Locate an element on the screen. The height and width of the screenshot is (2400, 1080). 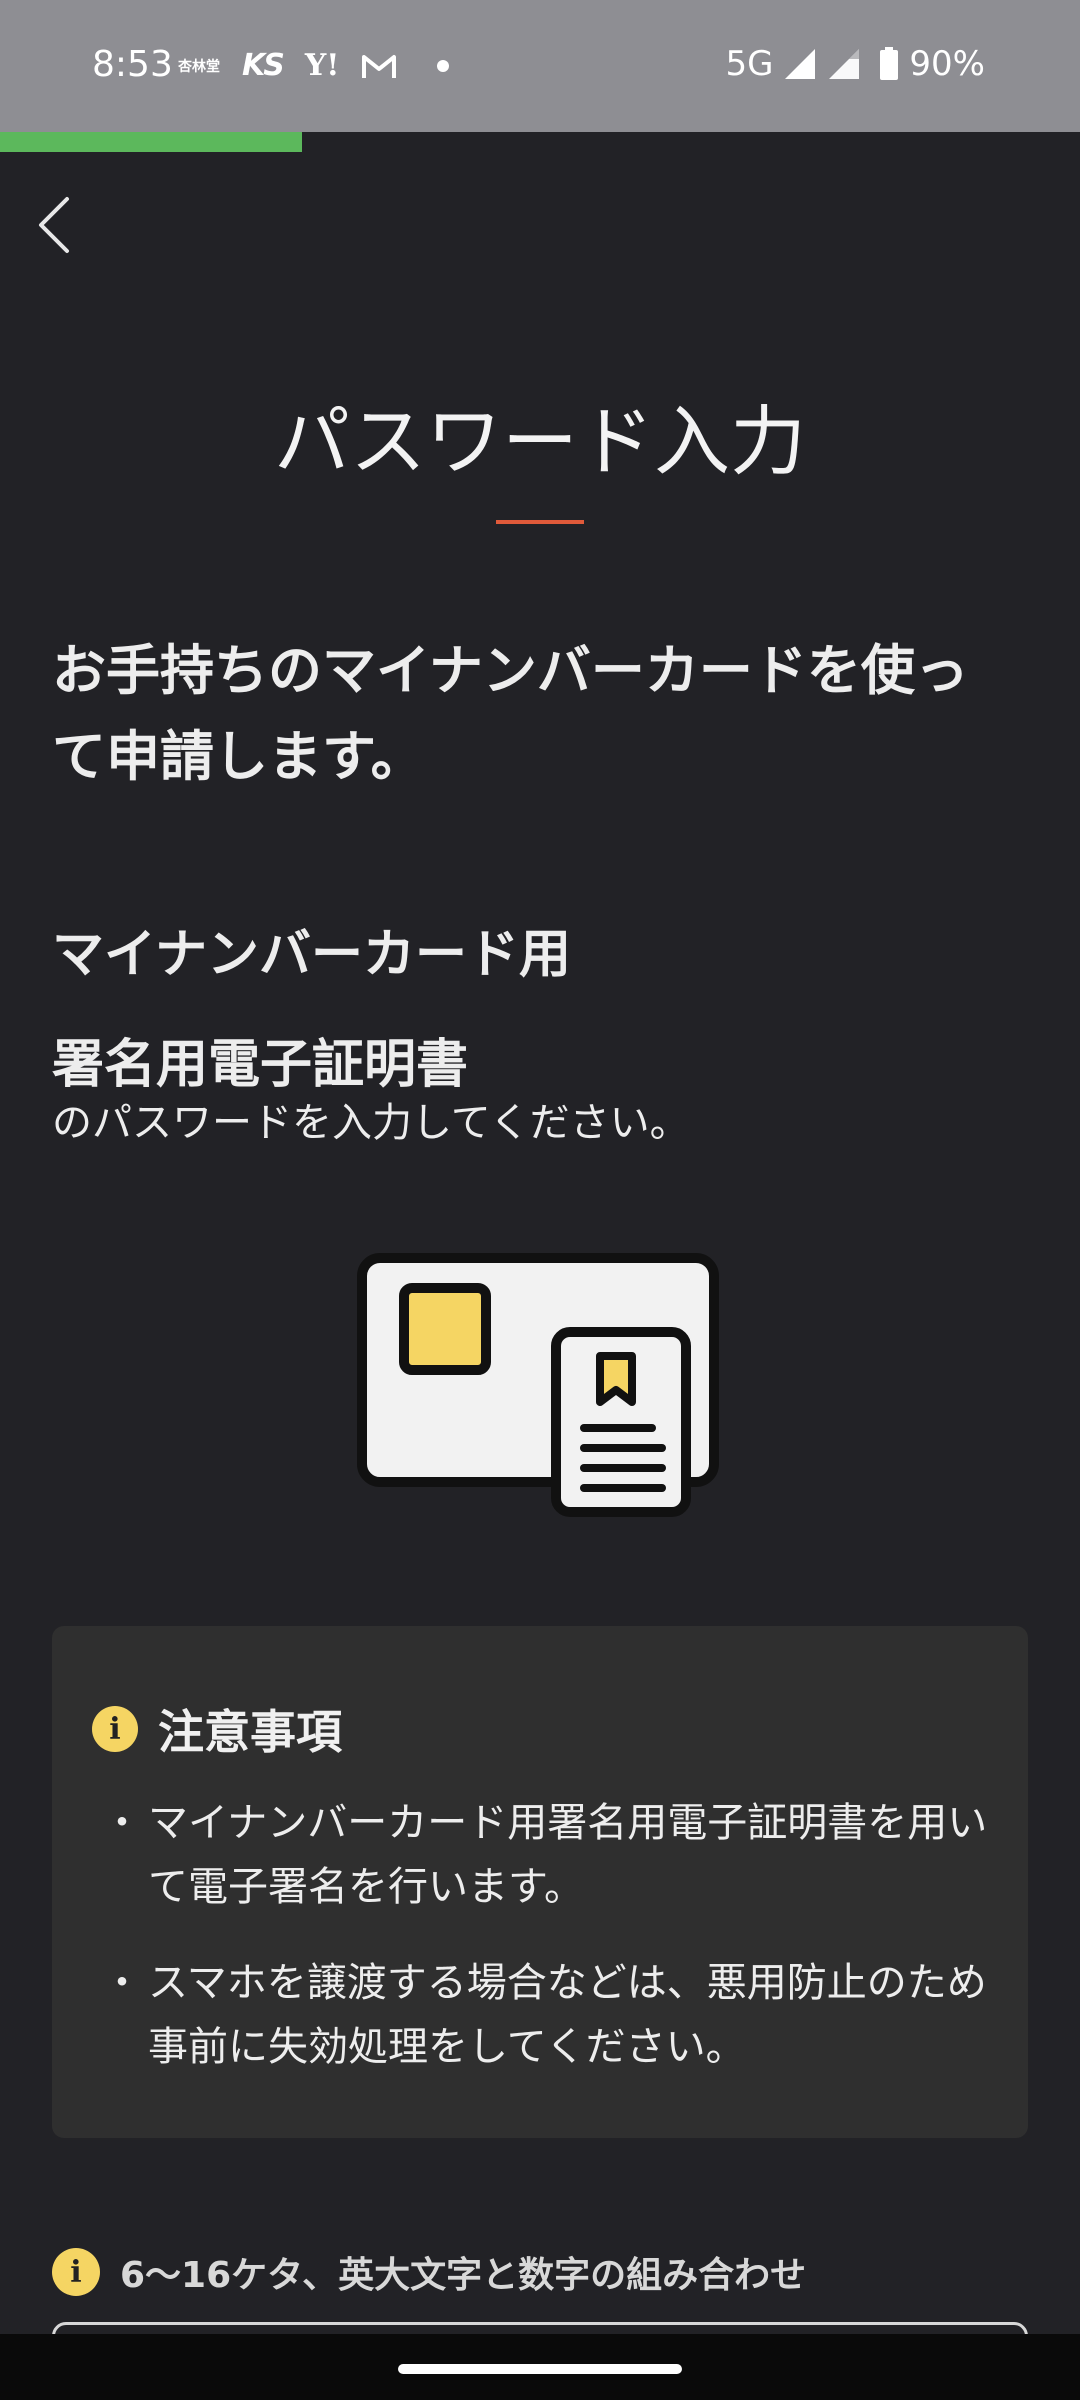
back-button is located at coordinates (55, 225).